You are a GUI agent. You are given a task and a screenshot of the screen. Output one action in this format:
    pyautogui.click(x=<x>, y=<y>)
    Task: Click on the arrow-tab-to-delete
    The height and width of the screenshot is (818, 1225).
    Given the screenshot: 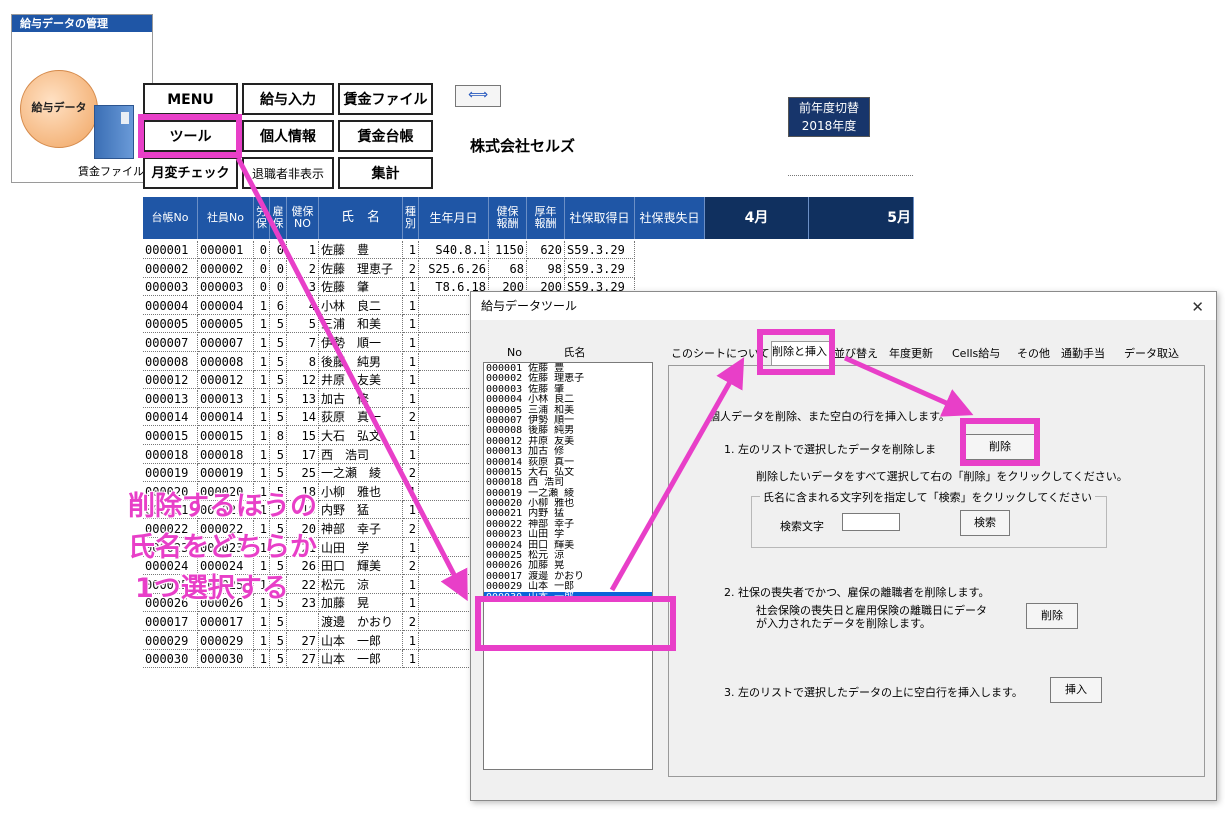 What is the action you would take?
    pyautogui.click(x=908, y=386)
    